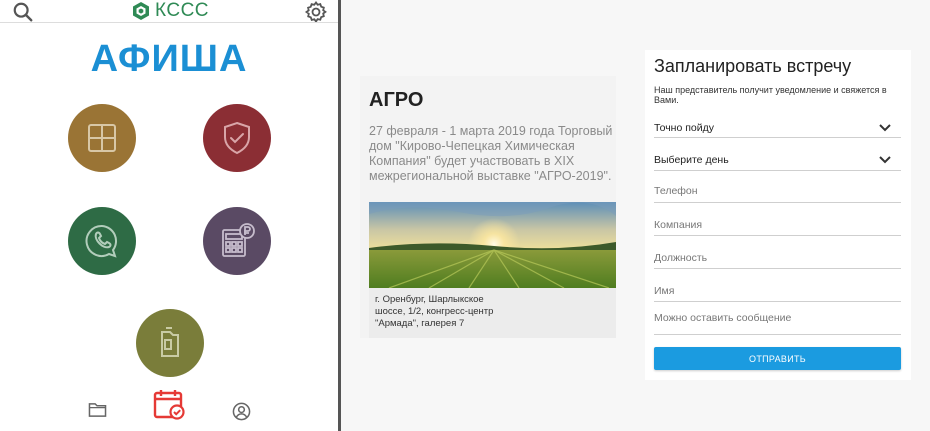 The image size is (930, 431). I want to click on page-title: АФИША, so click(169, 59).